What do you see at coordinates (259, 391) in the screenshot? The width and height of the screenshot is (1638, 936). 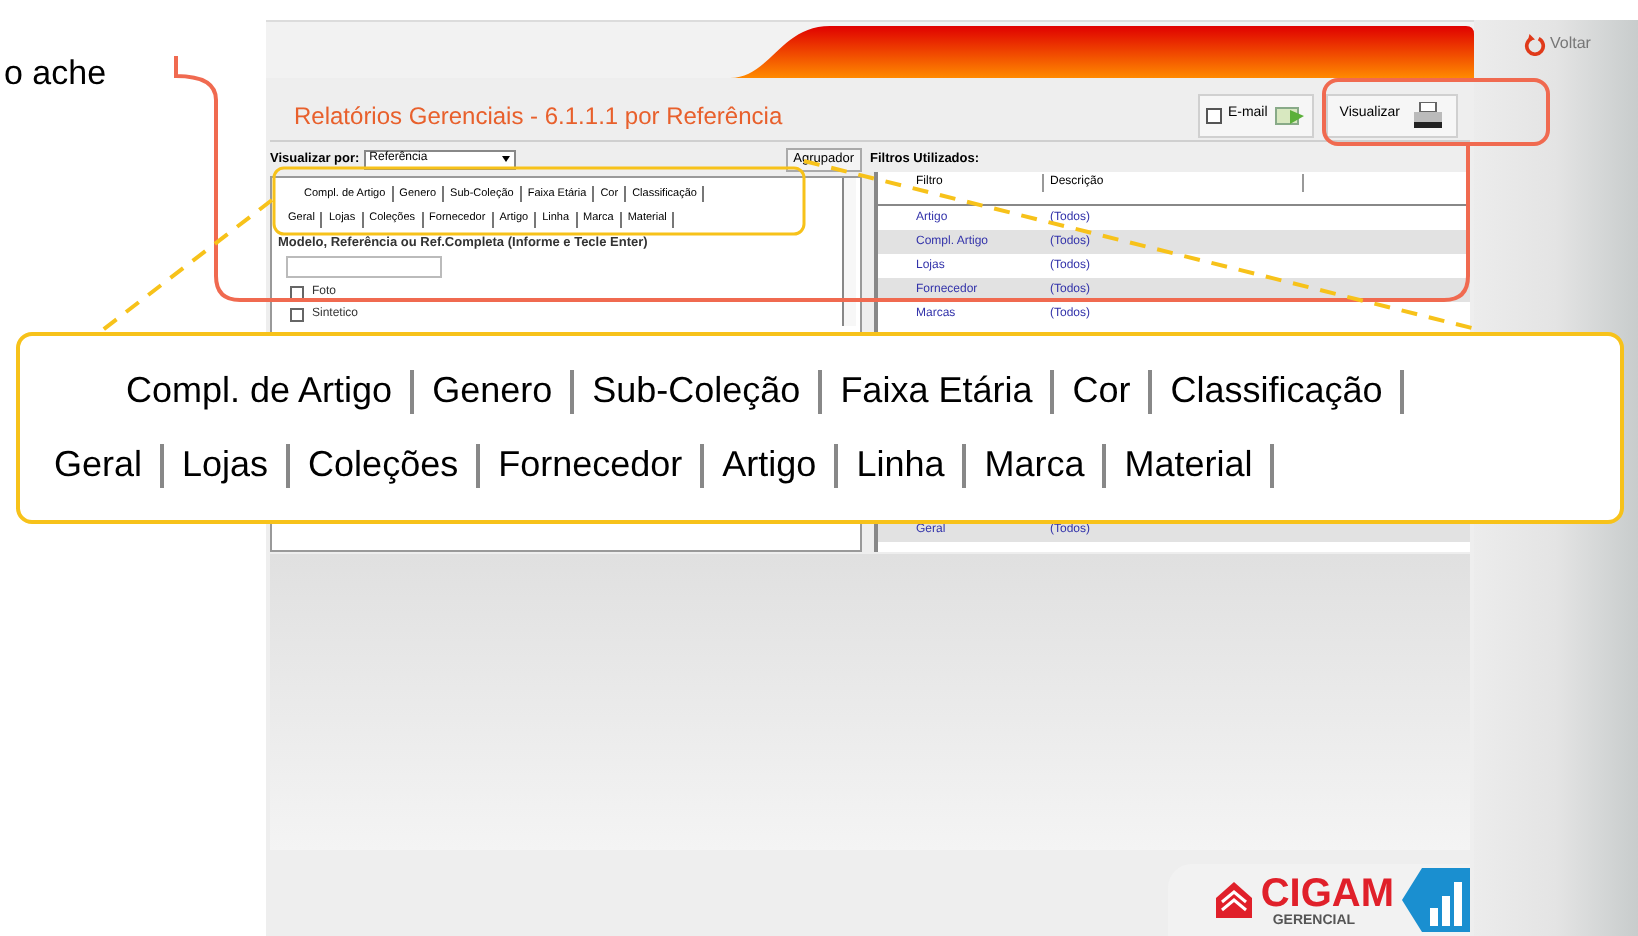 I see `tab: Compl. de Artigo` at bounding box center [259, 391].